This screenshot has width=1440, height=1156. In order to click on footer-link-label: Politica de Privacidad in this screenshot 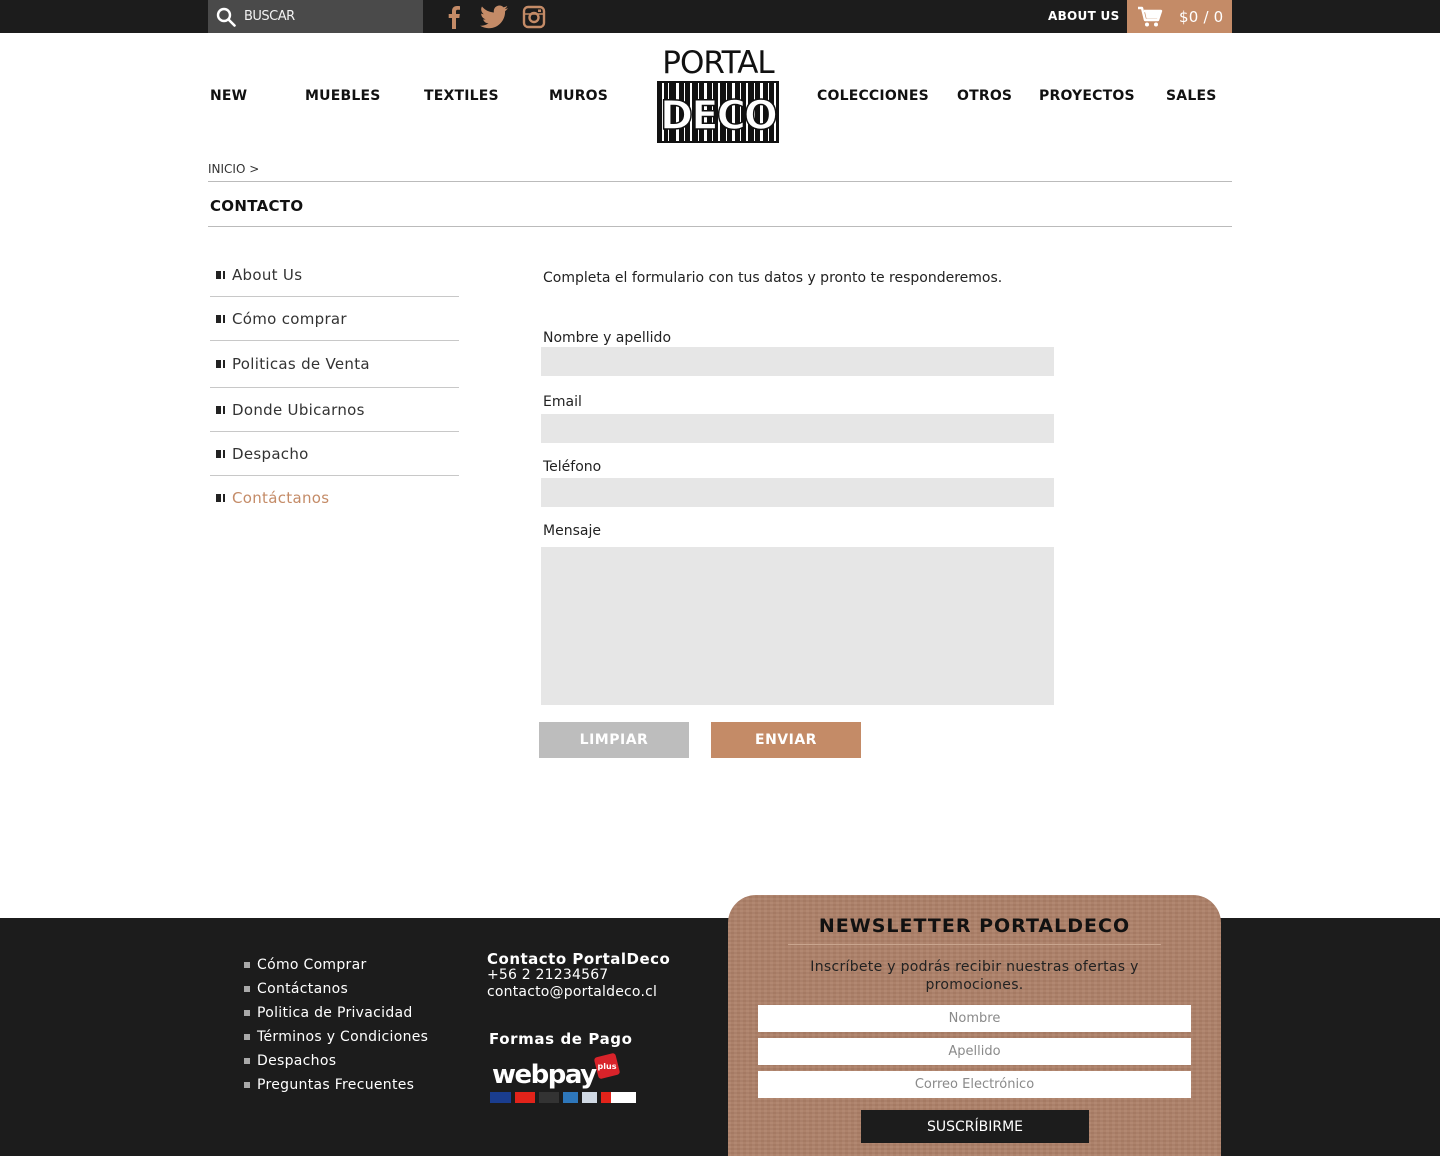, I will do `click(335, 1013)`.